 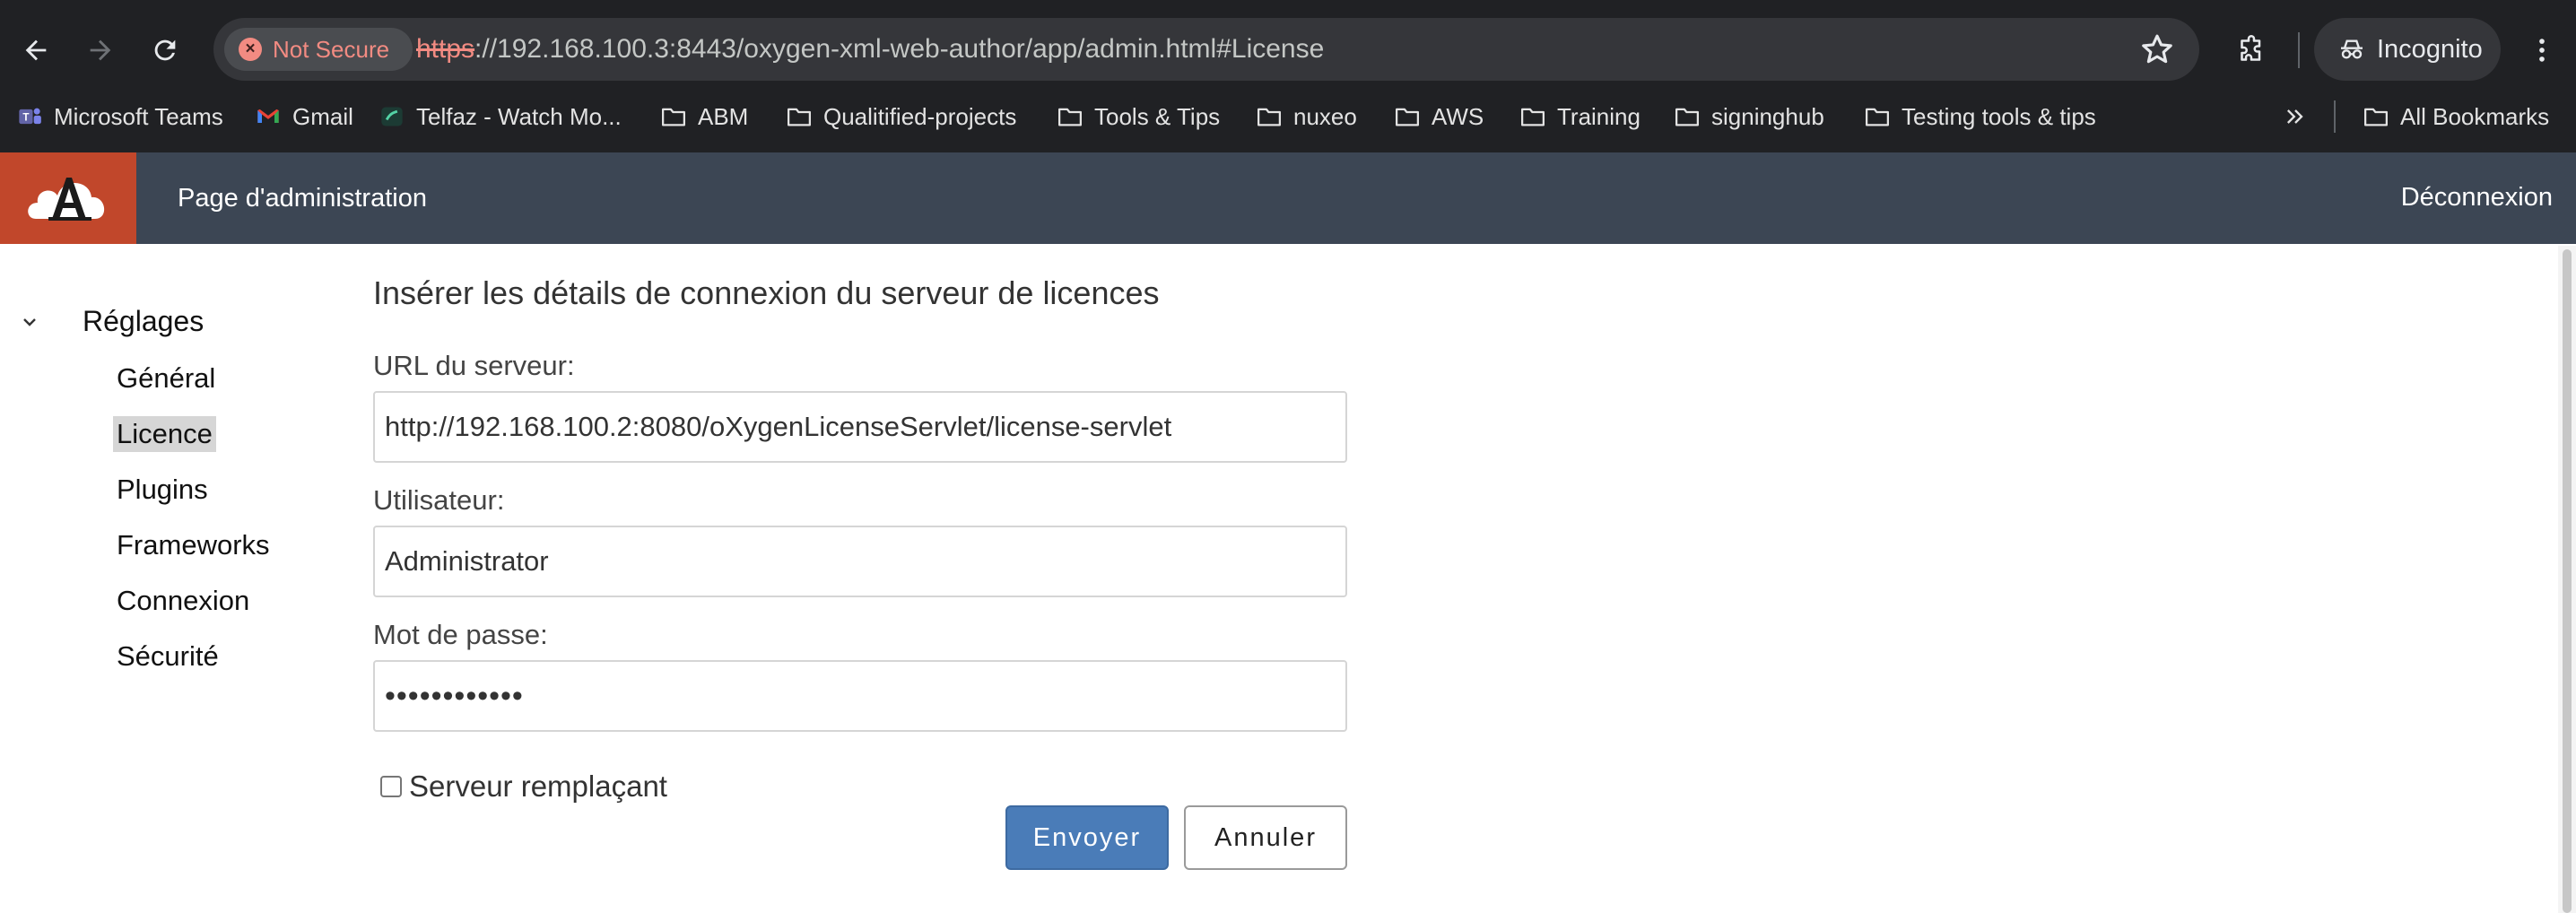 What do you see at coordinates (302, 198) in the screenshot?
I see `page-title: Page d'administration` at bounding box center [302, 198].